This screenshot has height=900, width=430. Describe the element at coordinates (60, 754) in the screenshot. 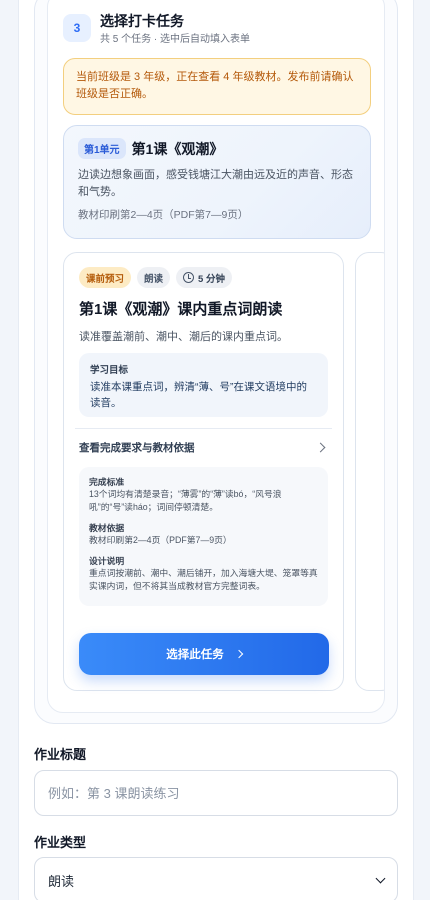

I see `title-field-label: 作业标题` at that location.